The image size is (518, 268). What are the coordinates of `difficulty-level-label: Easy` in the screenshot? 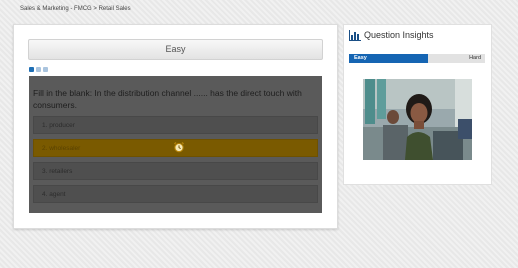 It's located at (175, 49).